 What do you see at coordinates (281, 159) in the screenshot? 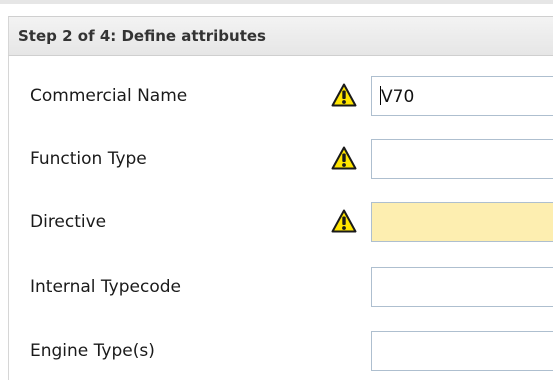
I see `form-row-function-type: Function Type` at bounding box center [281, 159].